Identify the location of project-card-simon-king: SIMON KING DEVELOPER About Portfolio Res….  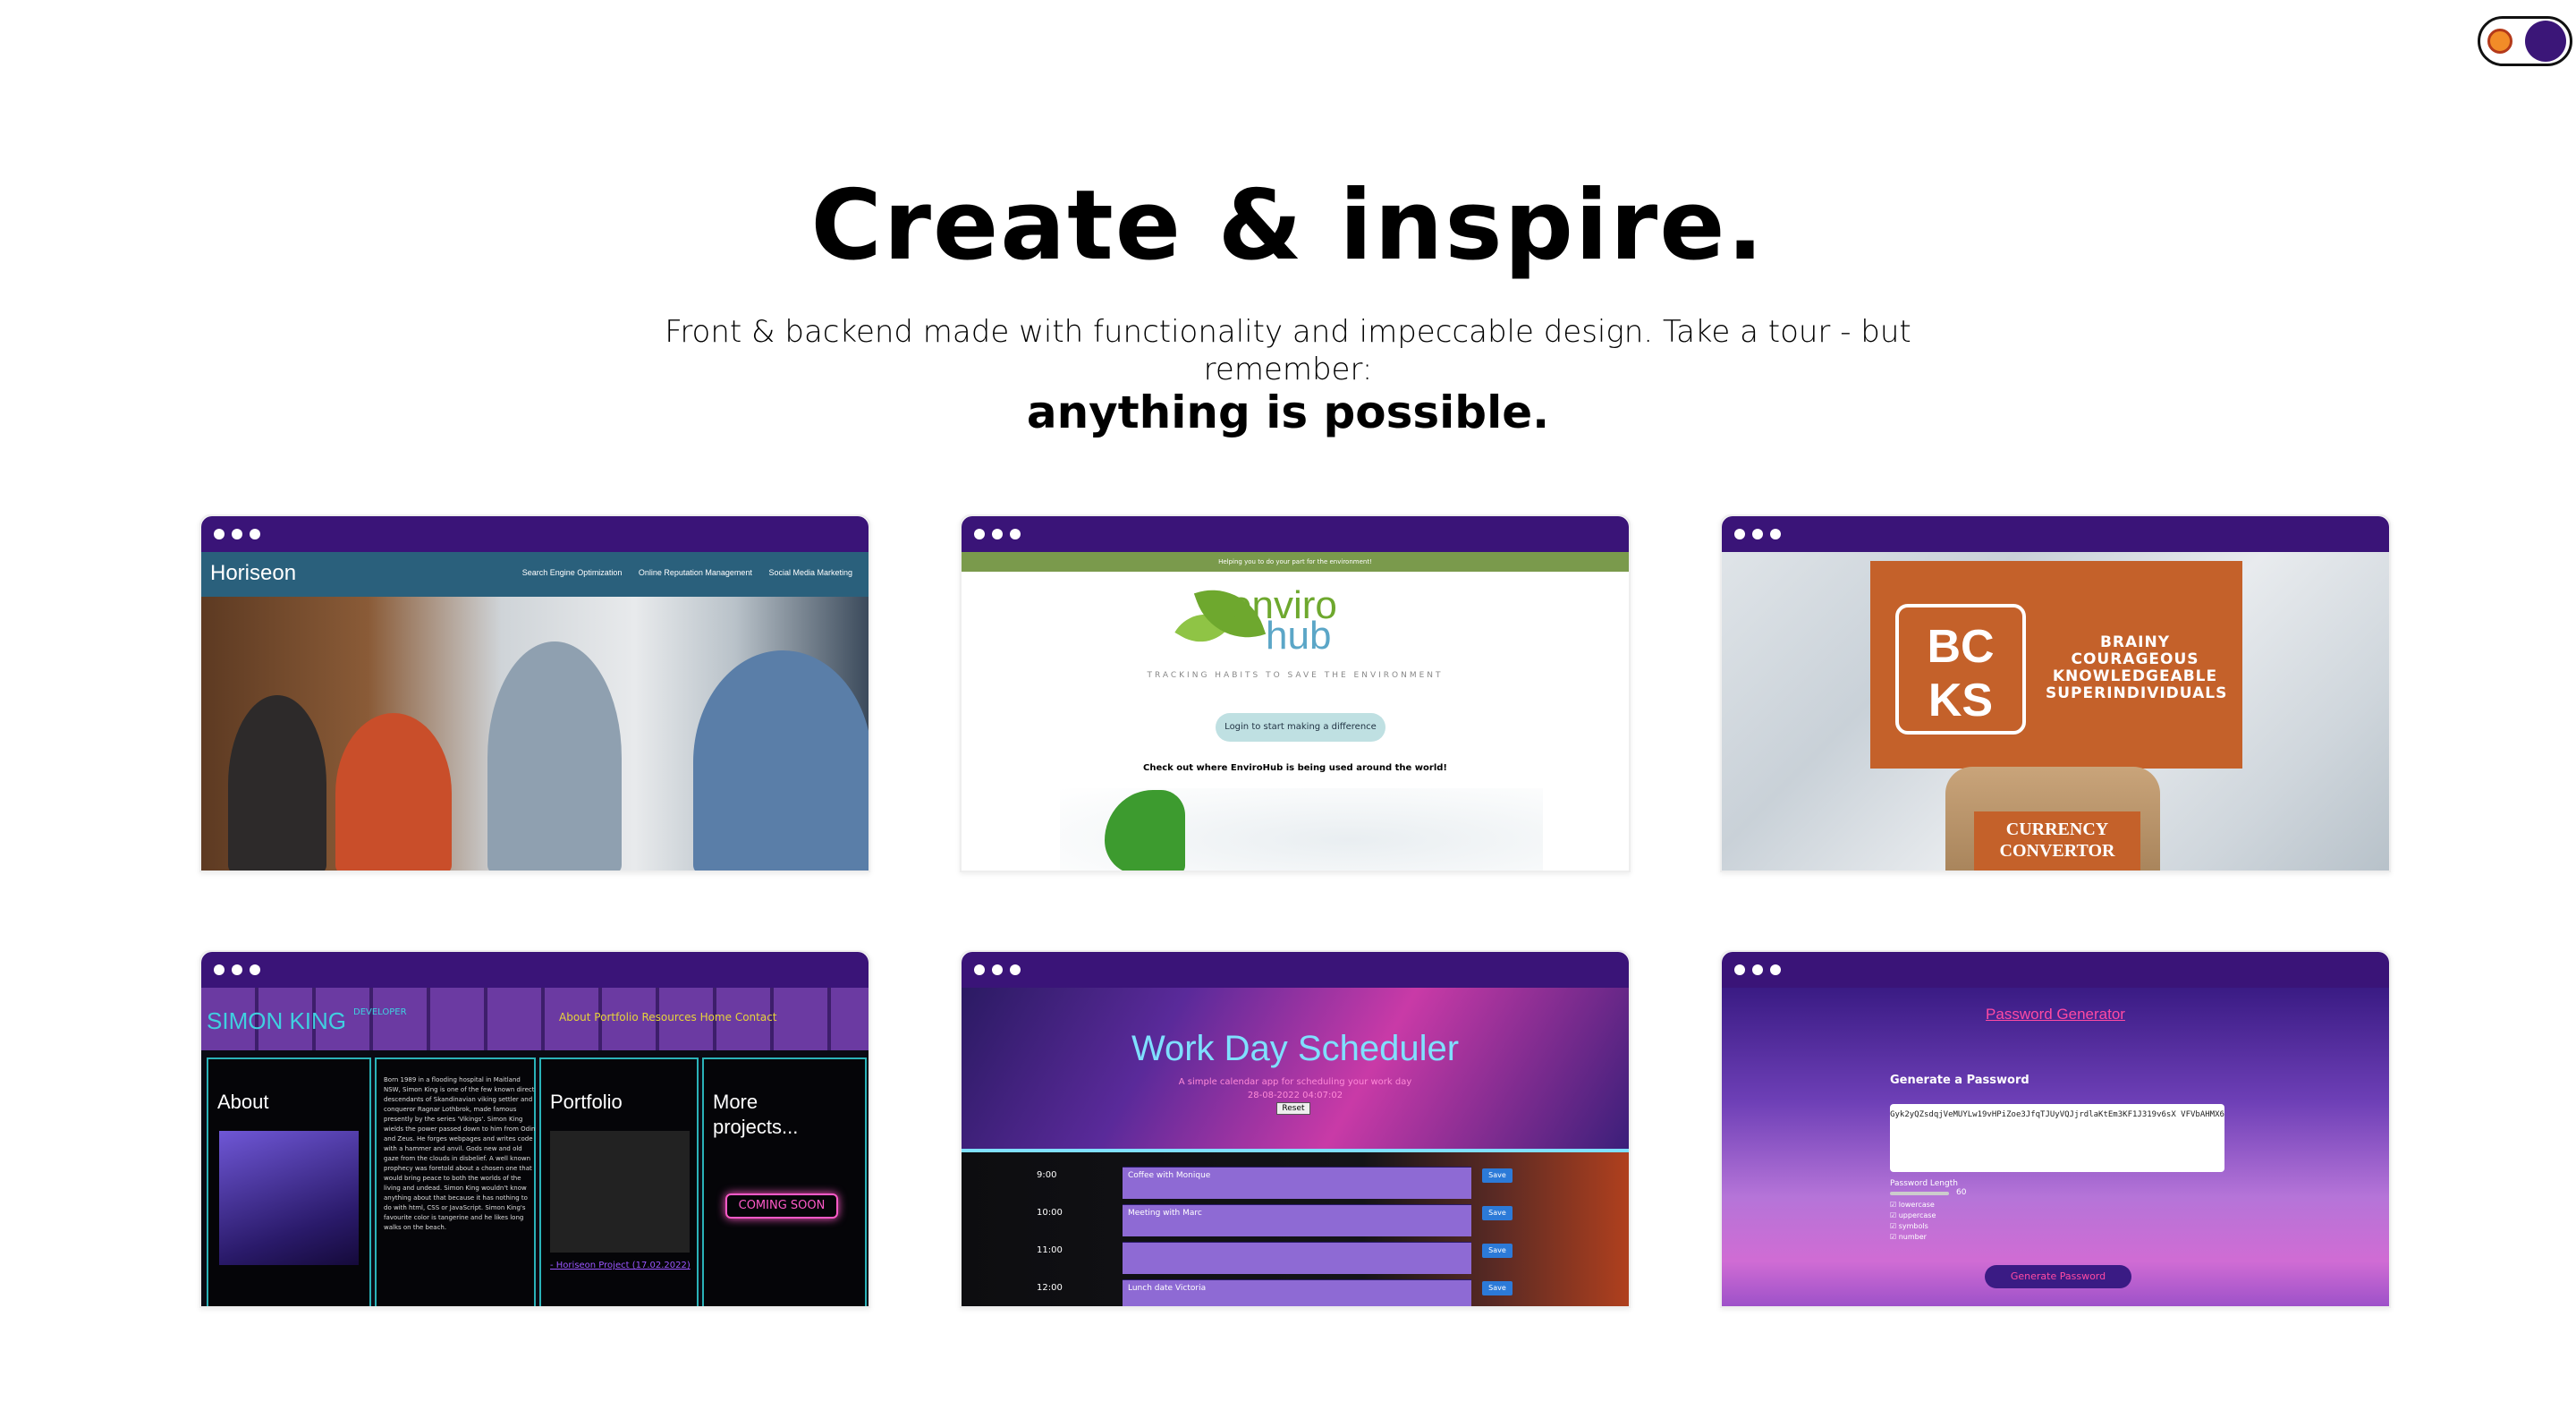
(534, 1129).